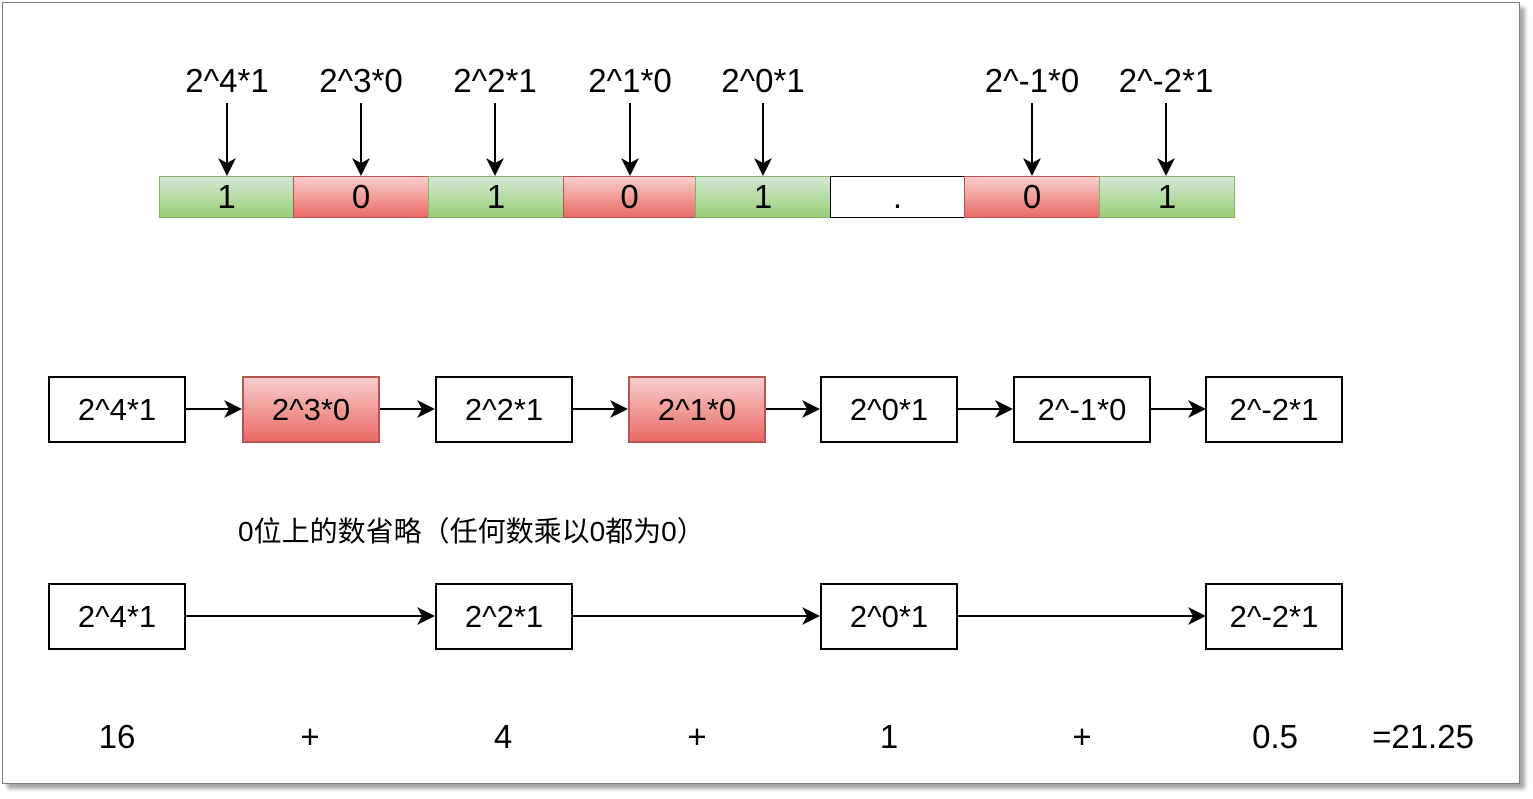  Describe the element at coordinates (504, 409) in the screenshot. I see `term-box: 2^2*1` at that location.